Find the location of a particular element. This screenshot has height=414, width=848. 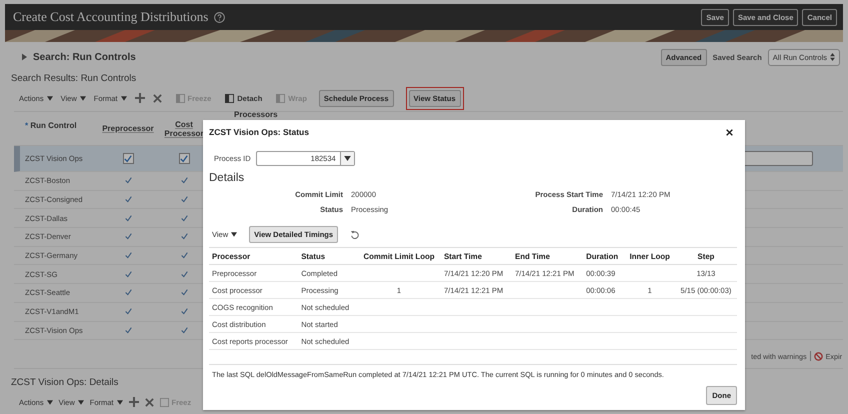

page-title: Create Cost Accounting Distributions is located at coordinates (110, 17).